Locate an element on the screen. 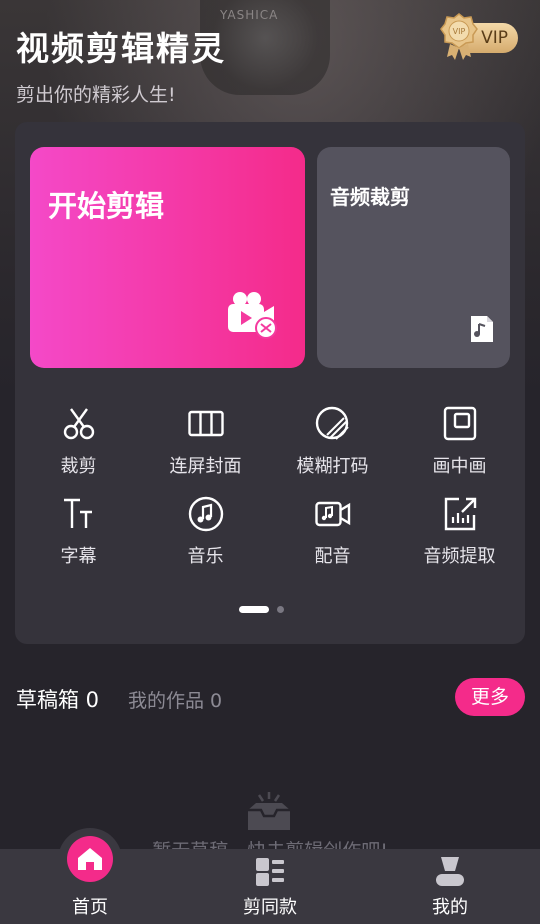  vip-medal-text: VIP is located at coordinates (459, 31).